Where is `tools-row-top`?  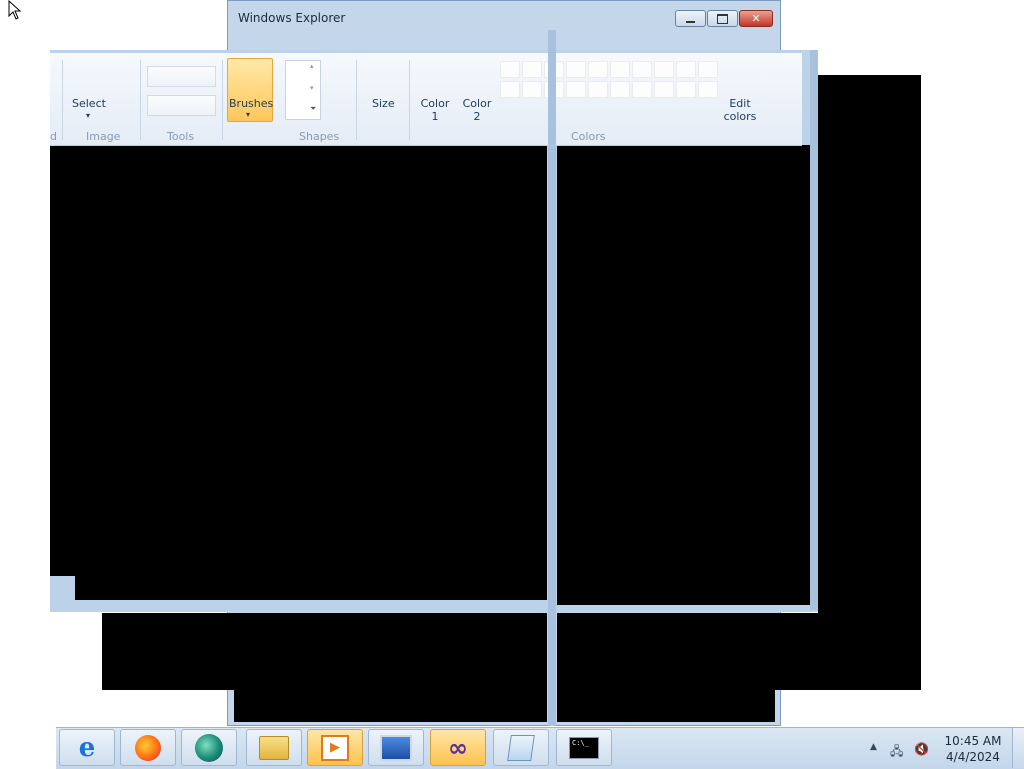
tools-row-top is located at coordinates (181, 76).